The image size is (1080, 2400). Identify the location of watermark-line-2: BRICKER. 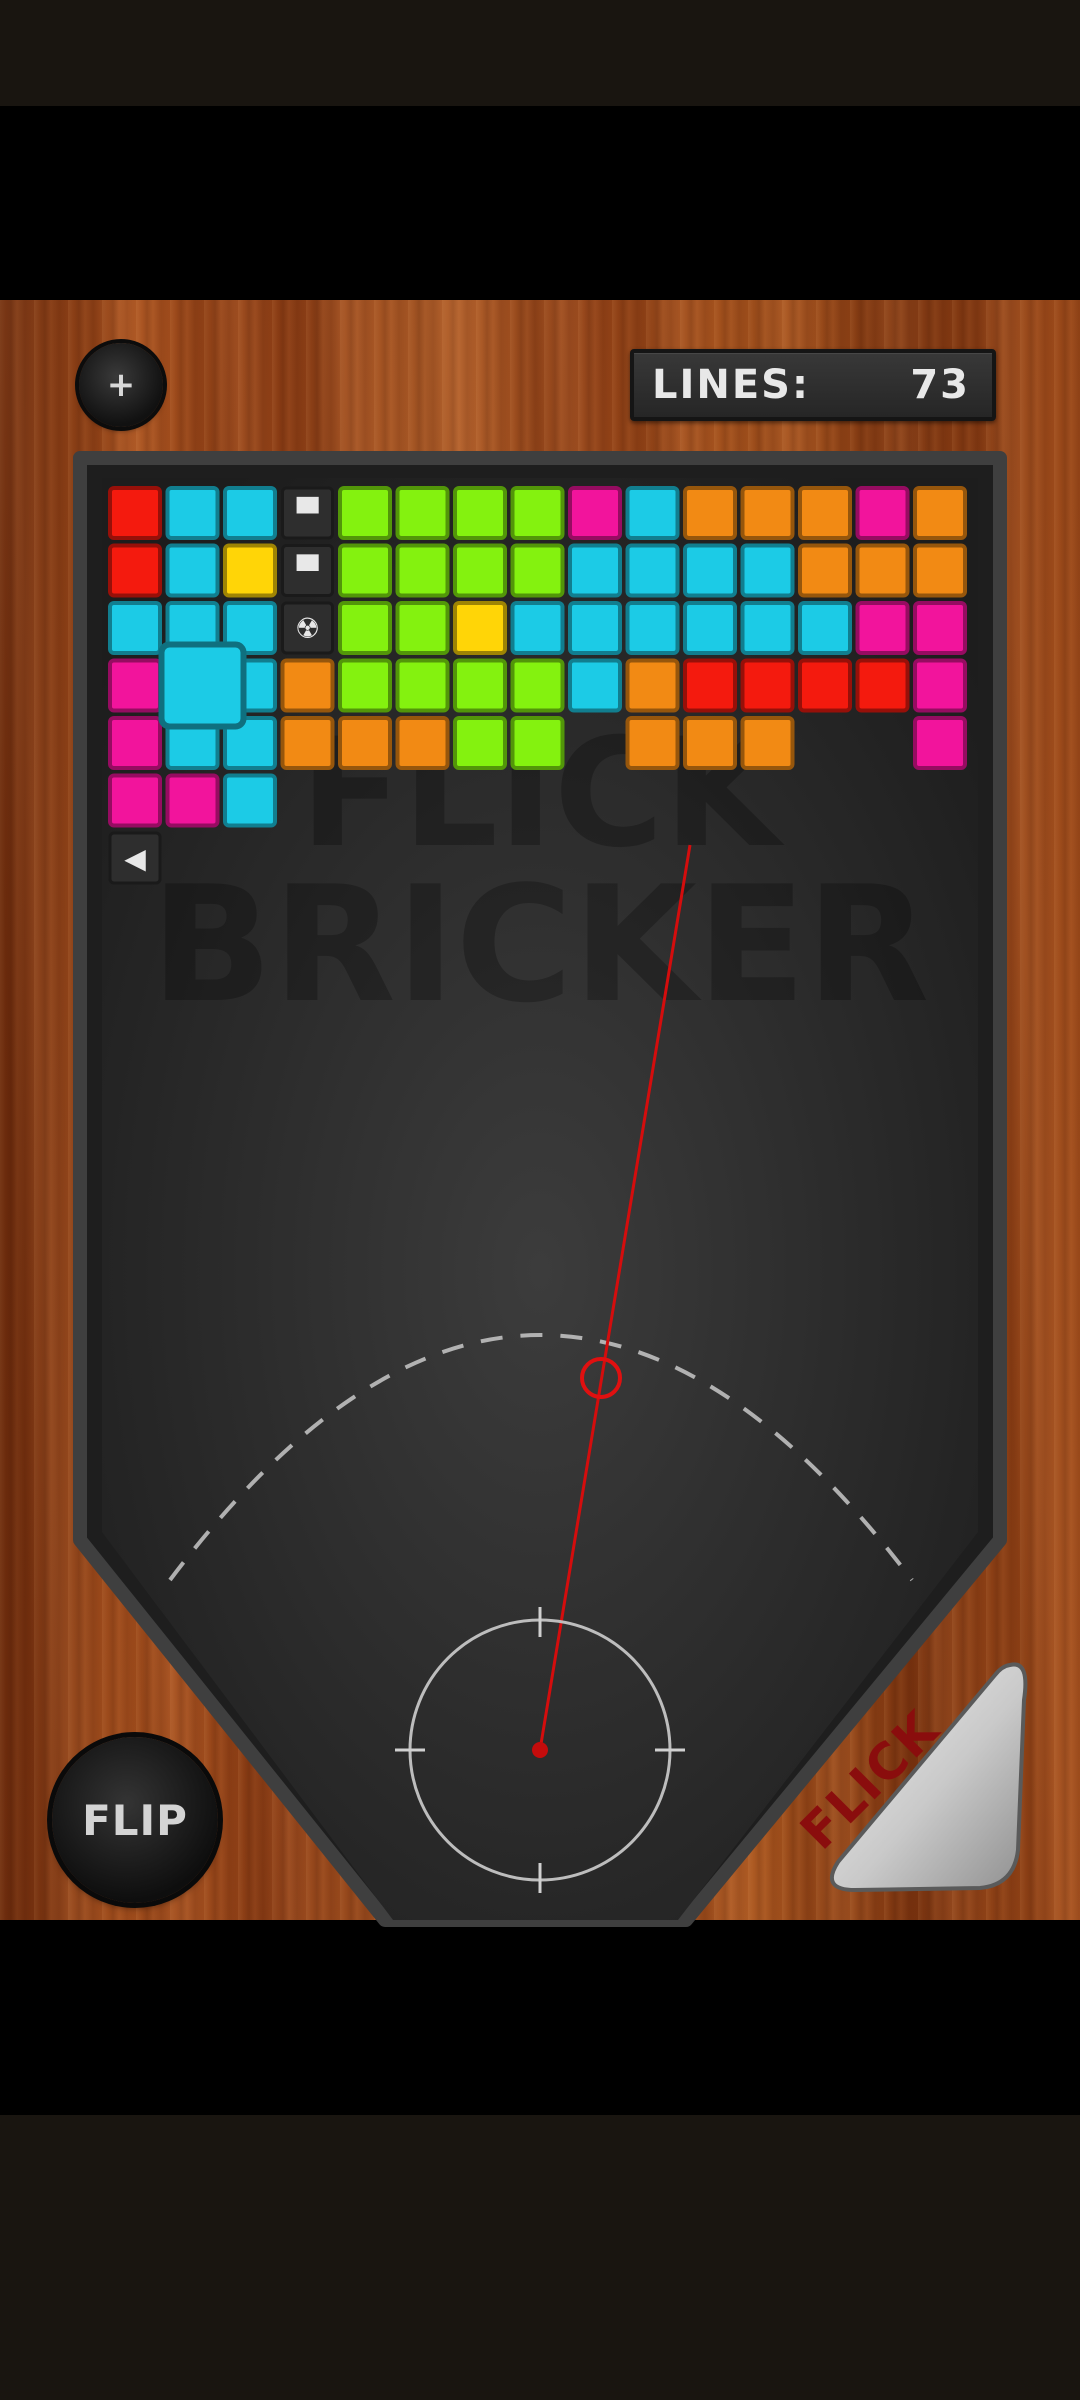
(540, 944).